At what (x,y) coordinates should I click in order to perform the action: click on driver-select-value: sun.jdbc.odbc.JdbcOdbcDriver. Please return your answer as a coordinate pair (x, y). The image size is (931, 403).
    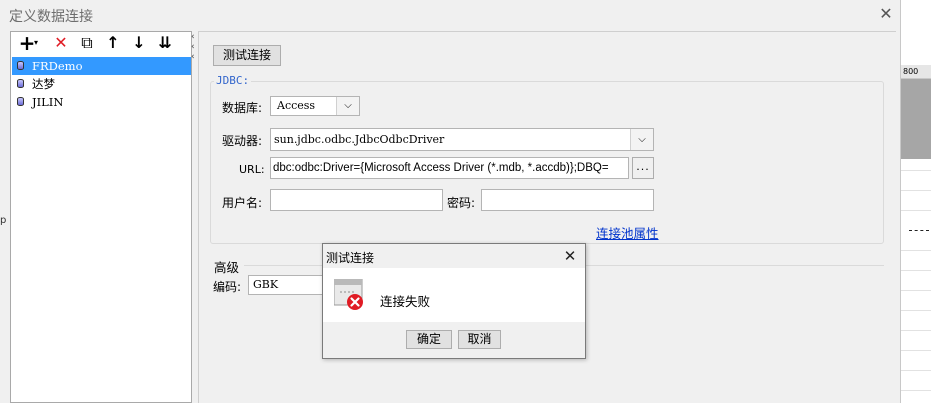
    Looking at the image, I should click on (359, 139).